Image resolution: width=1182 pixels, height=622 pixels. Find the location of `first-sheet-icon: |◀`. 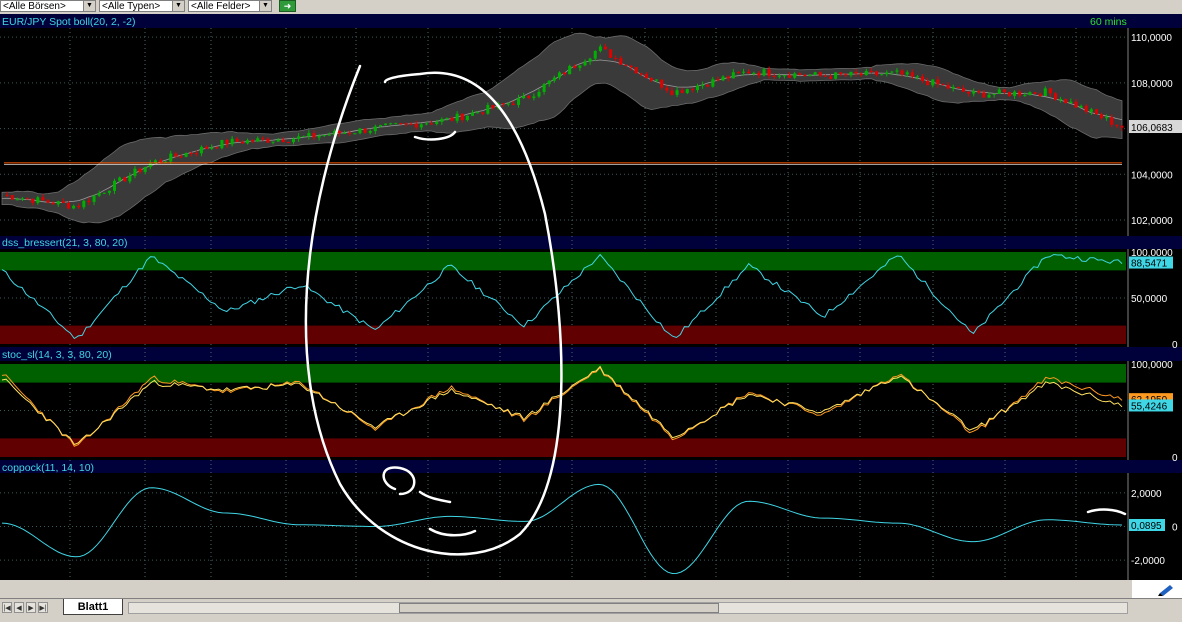

first-sheet-icon: |◀ is located at coordinates (7, 607).